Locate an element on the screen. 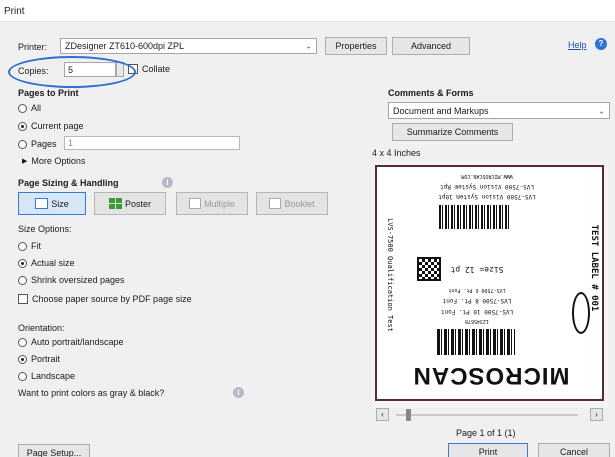 This screenshot has width=615, height=457. radio-pages-button is located at coordinates (22, 144).